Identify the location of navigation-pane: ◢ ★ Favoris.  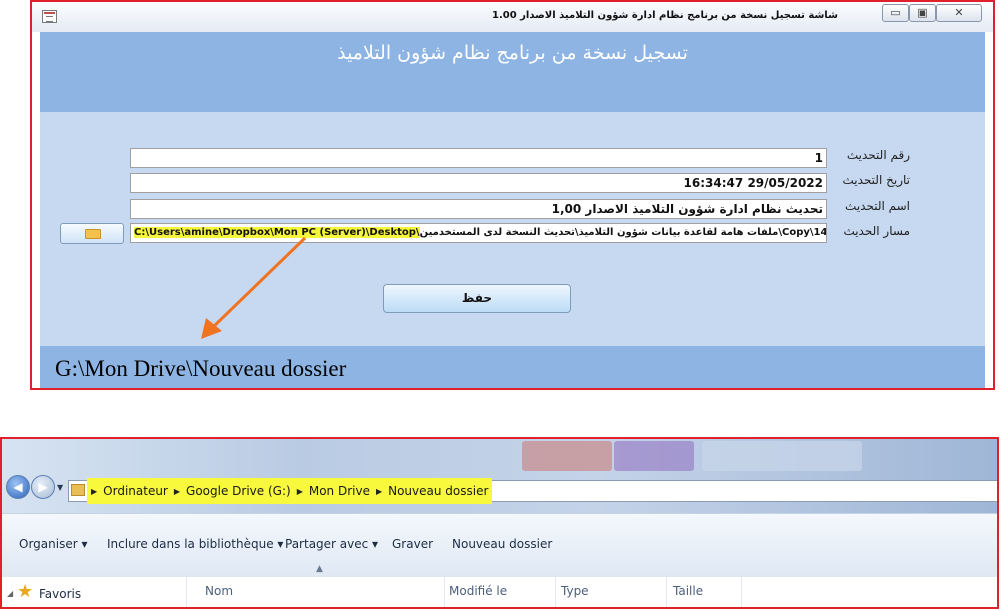
(94, 592).